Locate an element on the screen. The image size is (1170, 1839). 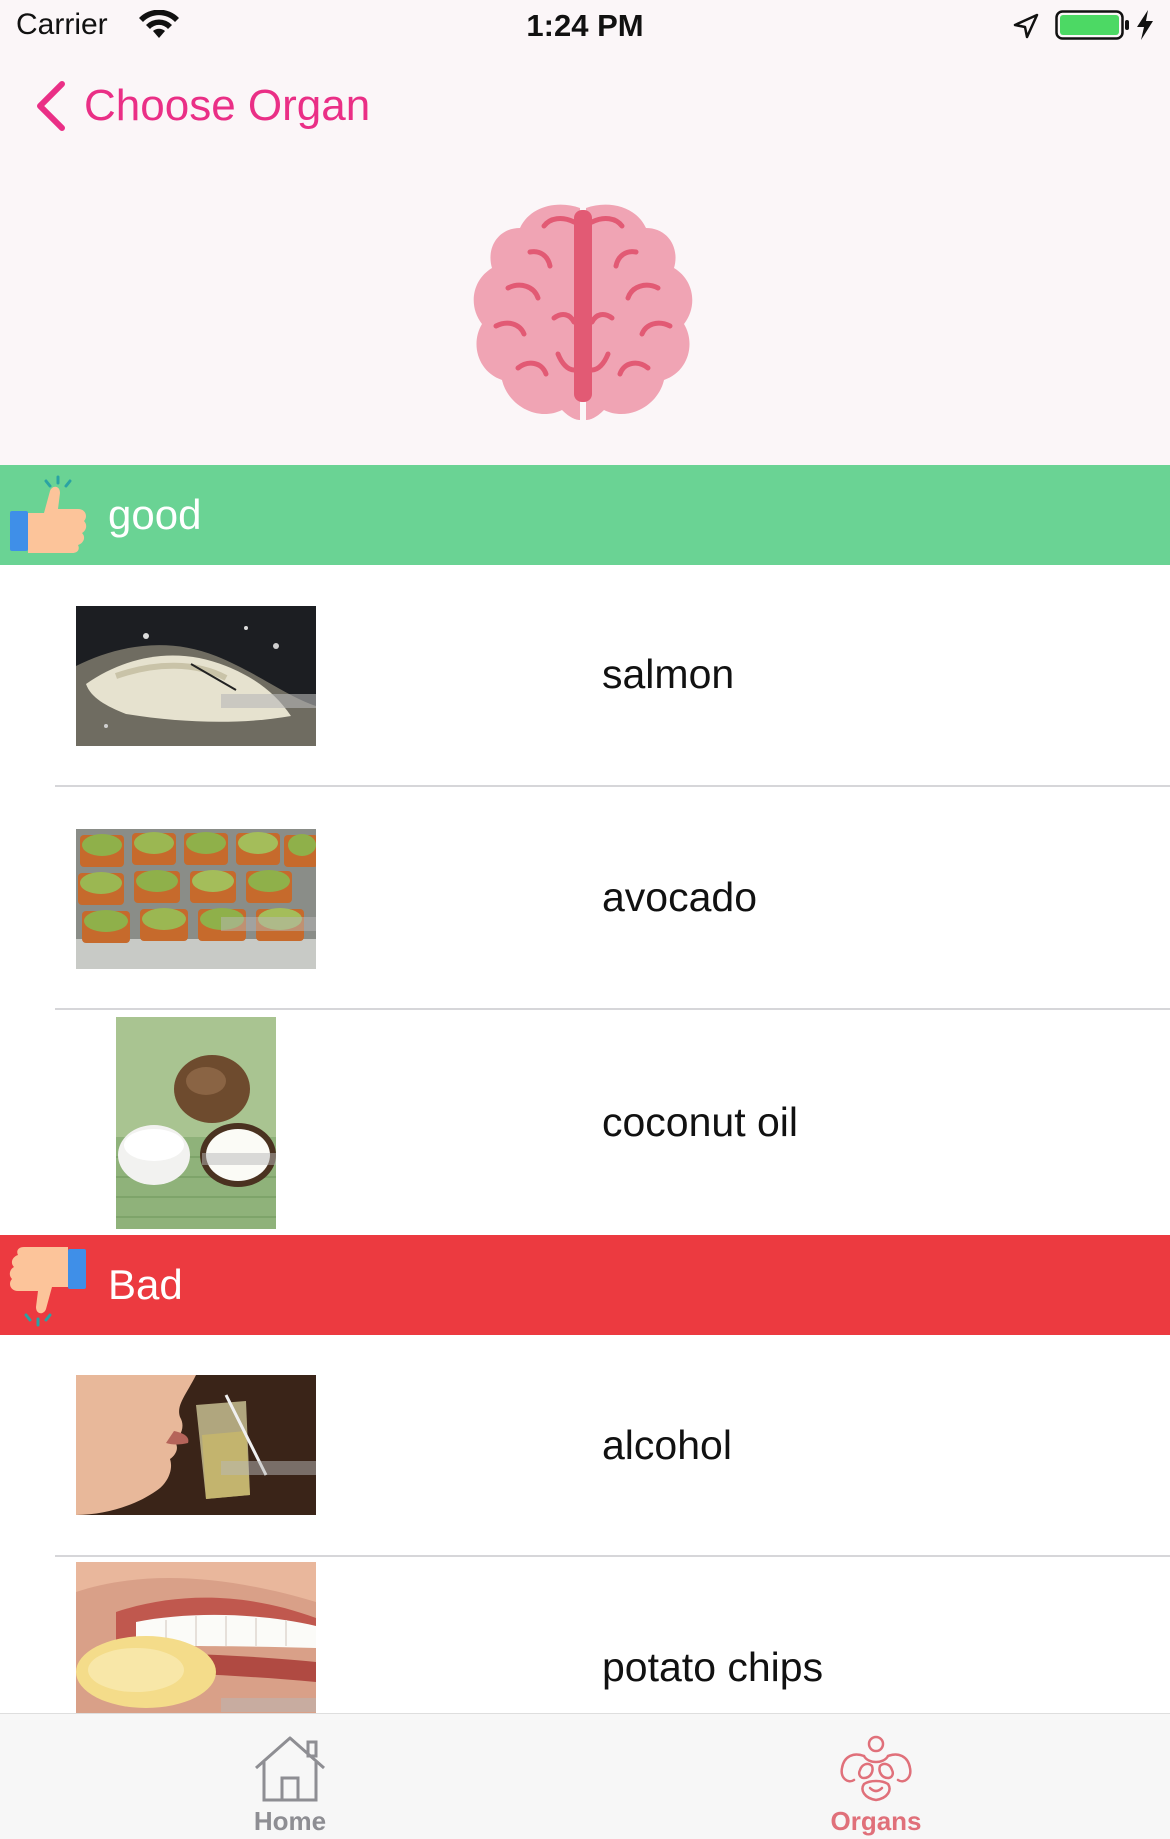
organs-body-icon is located at coordinates (876, 1768).